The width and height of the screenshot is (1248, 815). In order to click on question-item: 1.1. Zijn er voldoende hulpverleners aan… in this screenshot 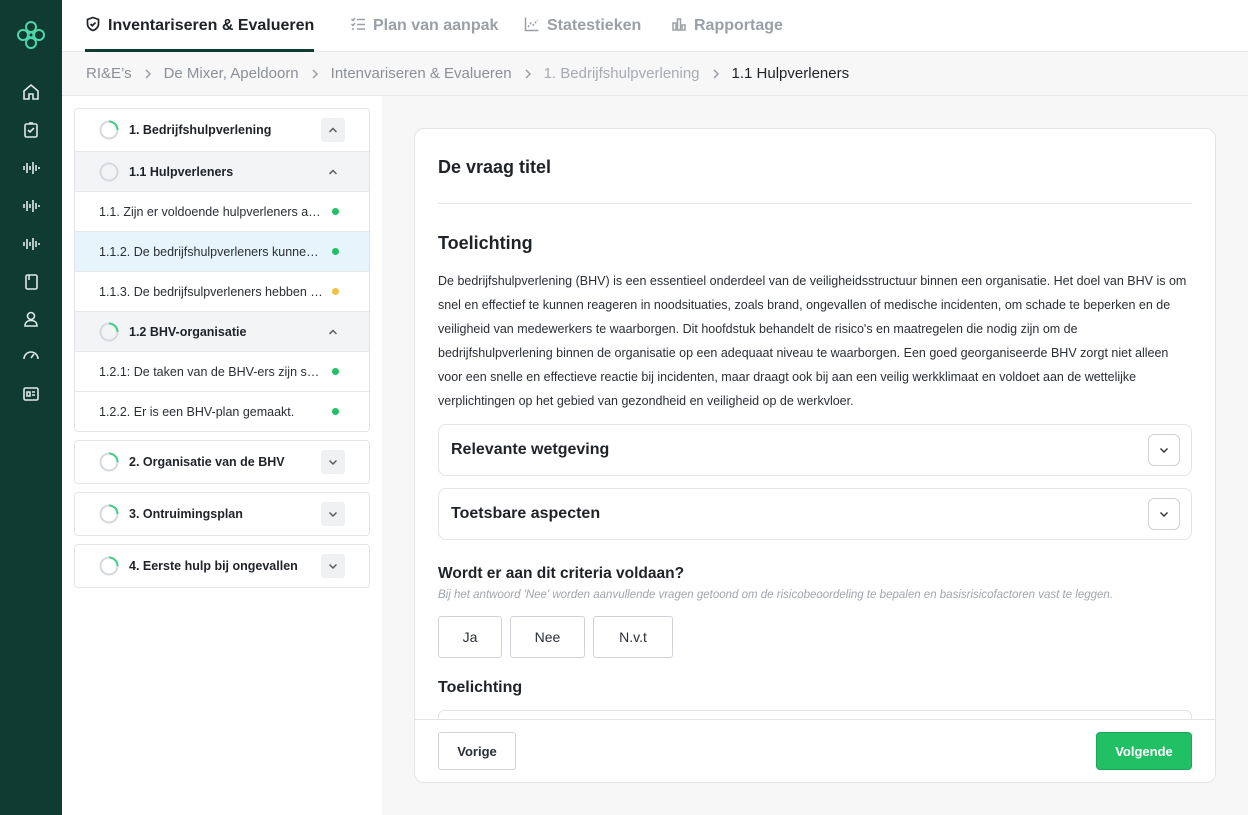, I will do `click(222, 211)`.